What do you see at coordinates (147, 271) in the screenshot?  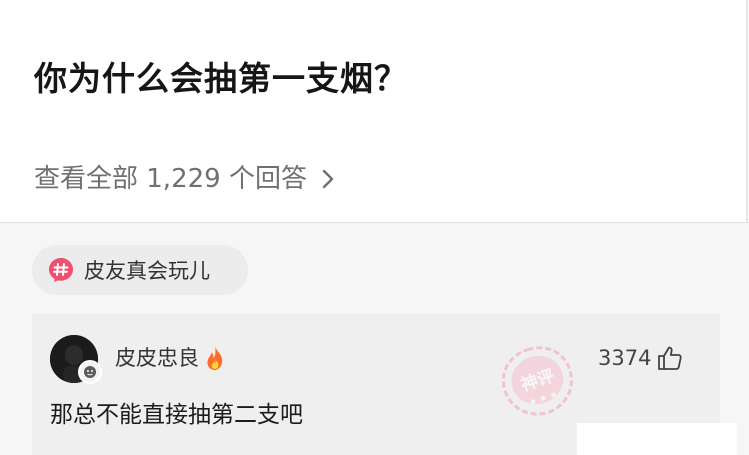 I see `topic-tag-label: 皮友真会玩儿` at bounding box center [147, 271].